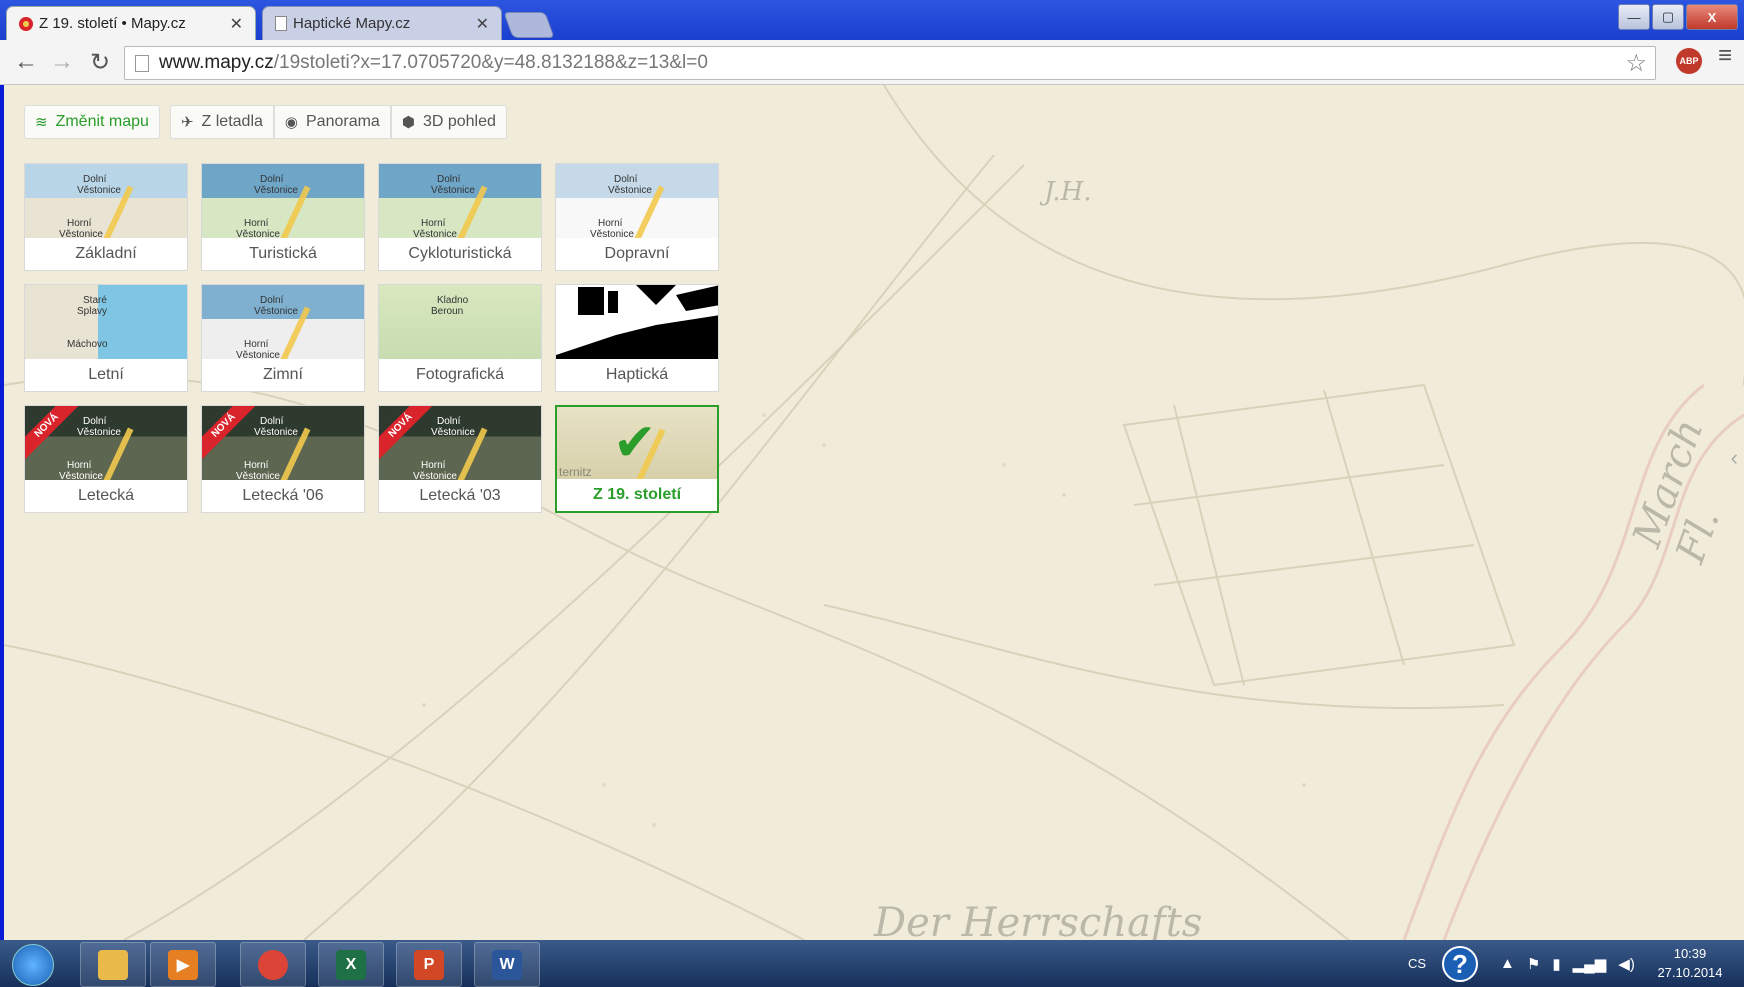 The height and width of the screenshot is (987, 1744). I want to click on reload-icon: ↻, so click(100, 62).